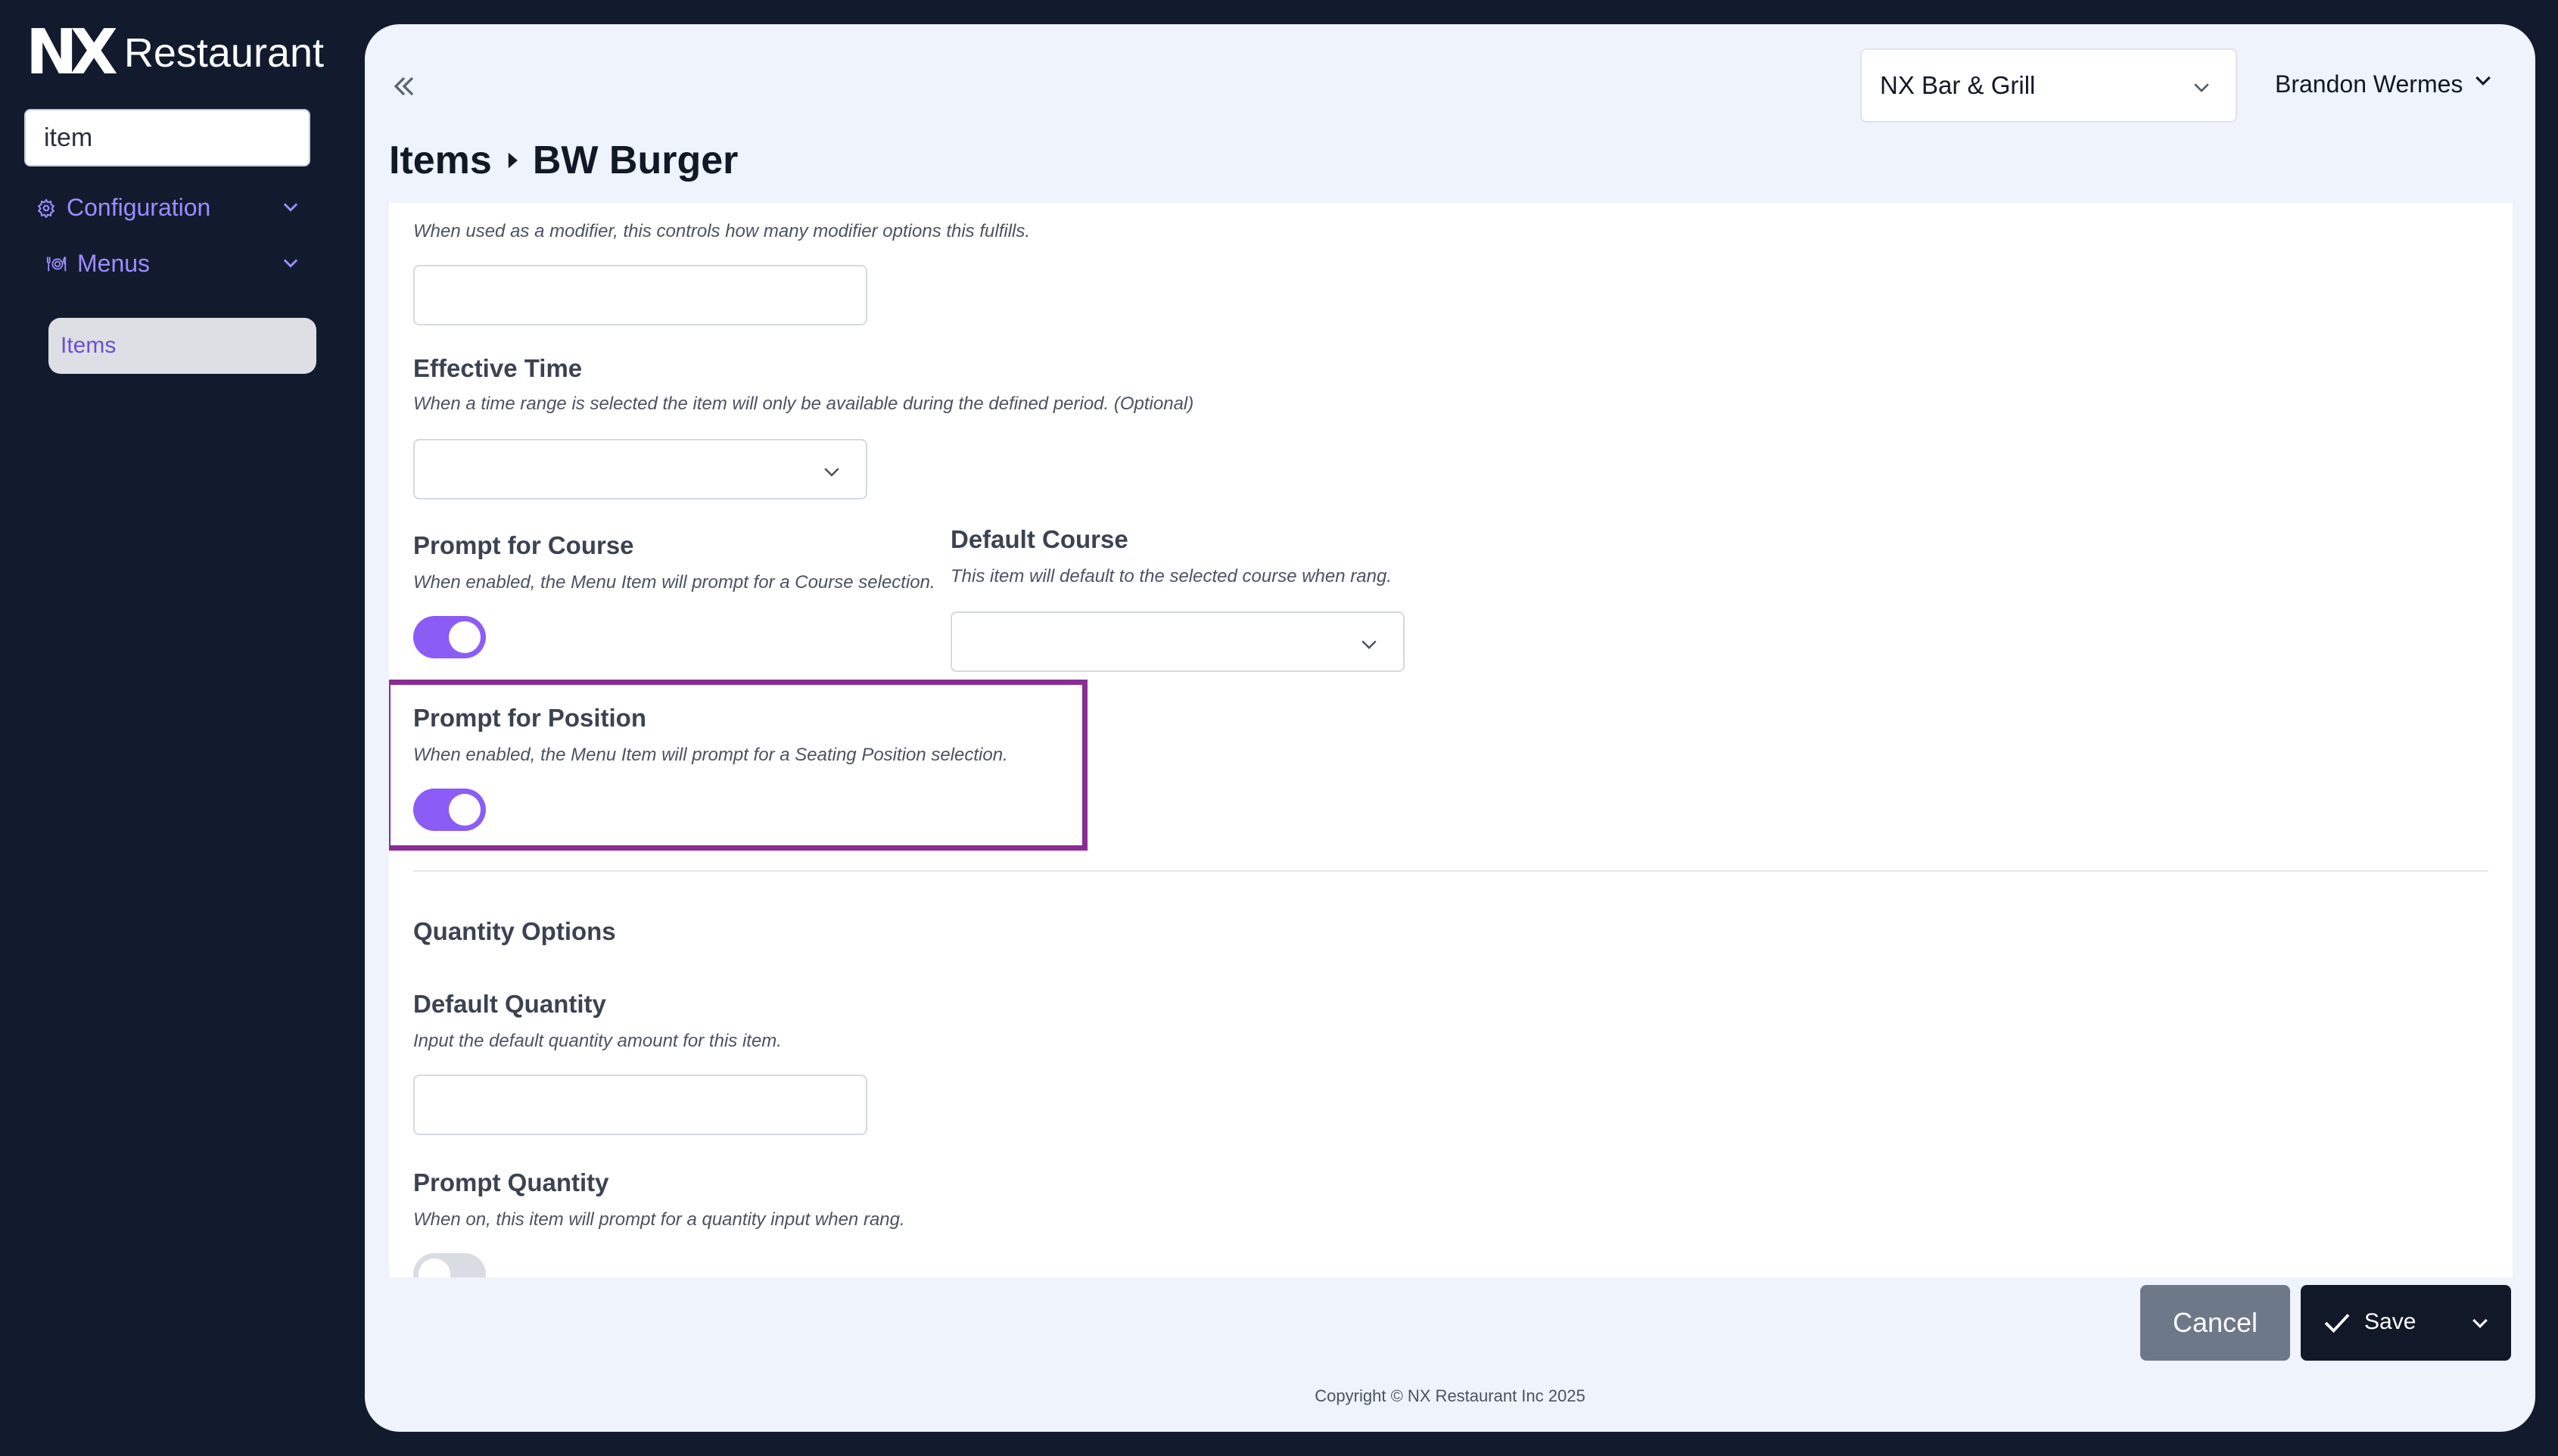  I want to click on app-logo: NX Restaurant, so click(175, 53).